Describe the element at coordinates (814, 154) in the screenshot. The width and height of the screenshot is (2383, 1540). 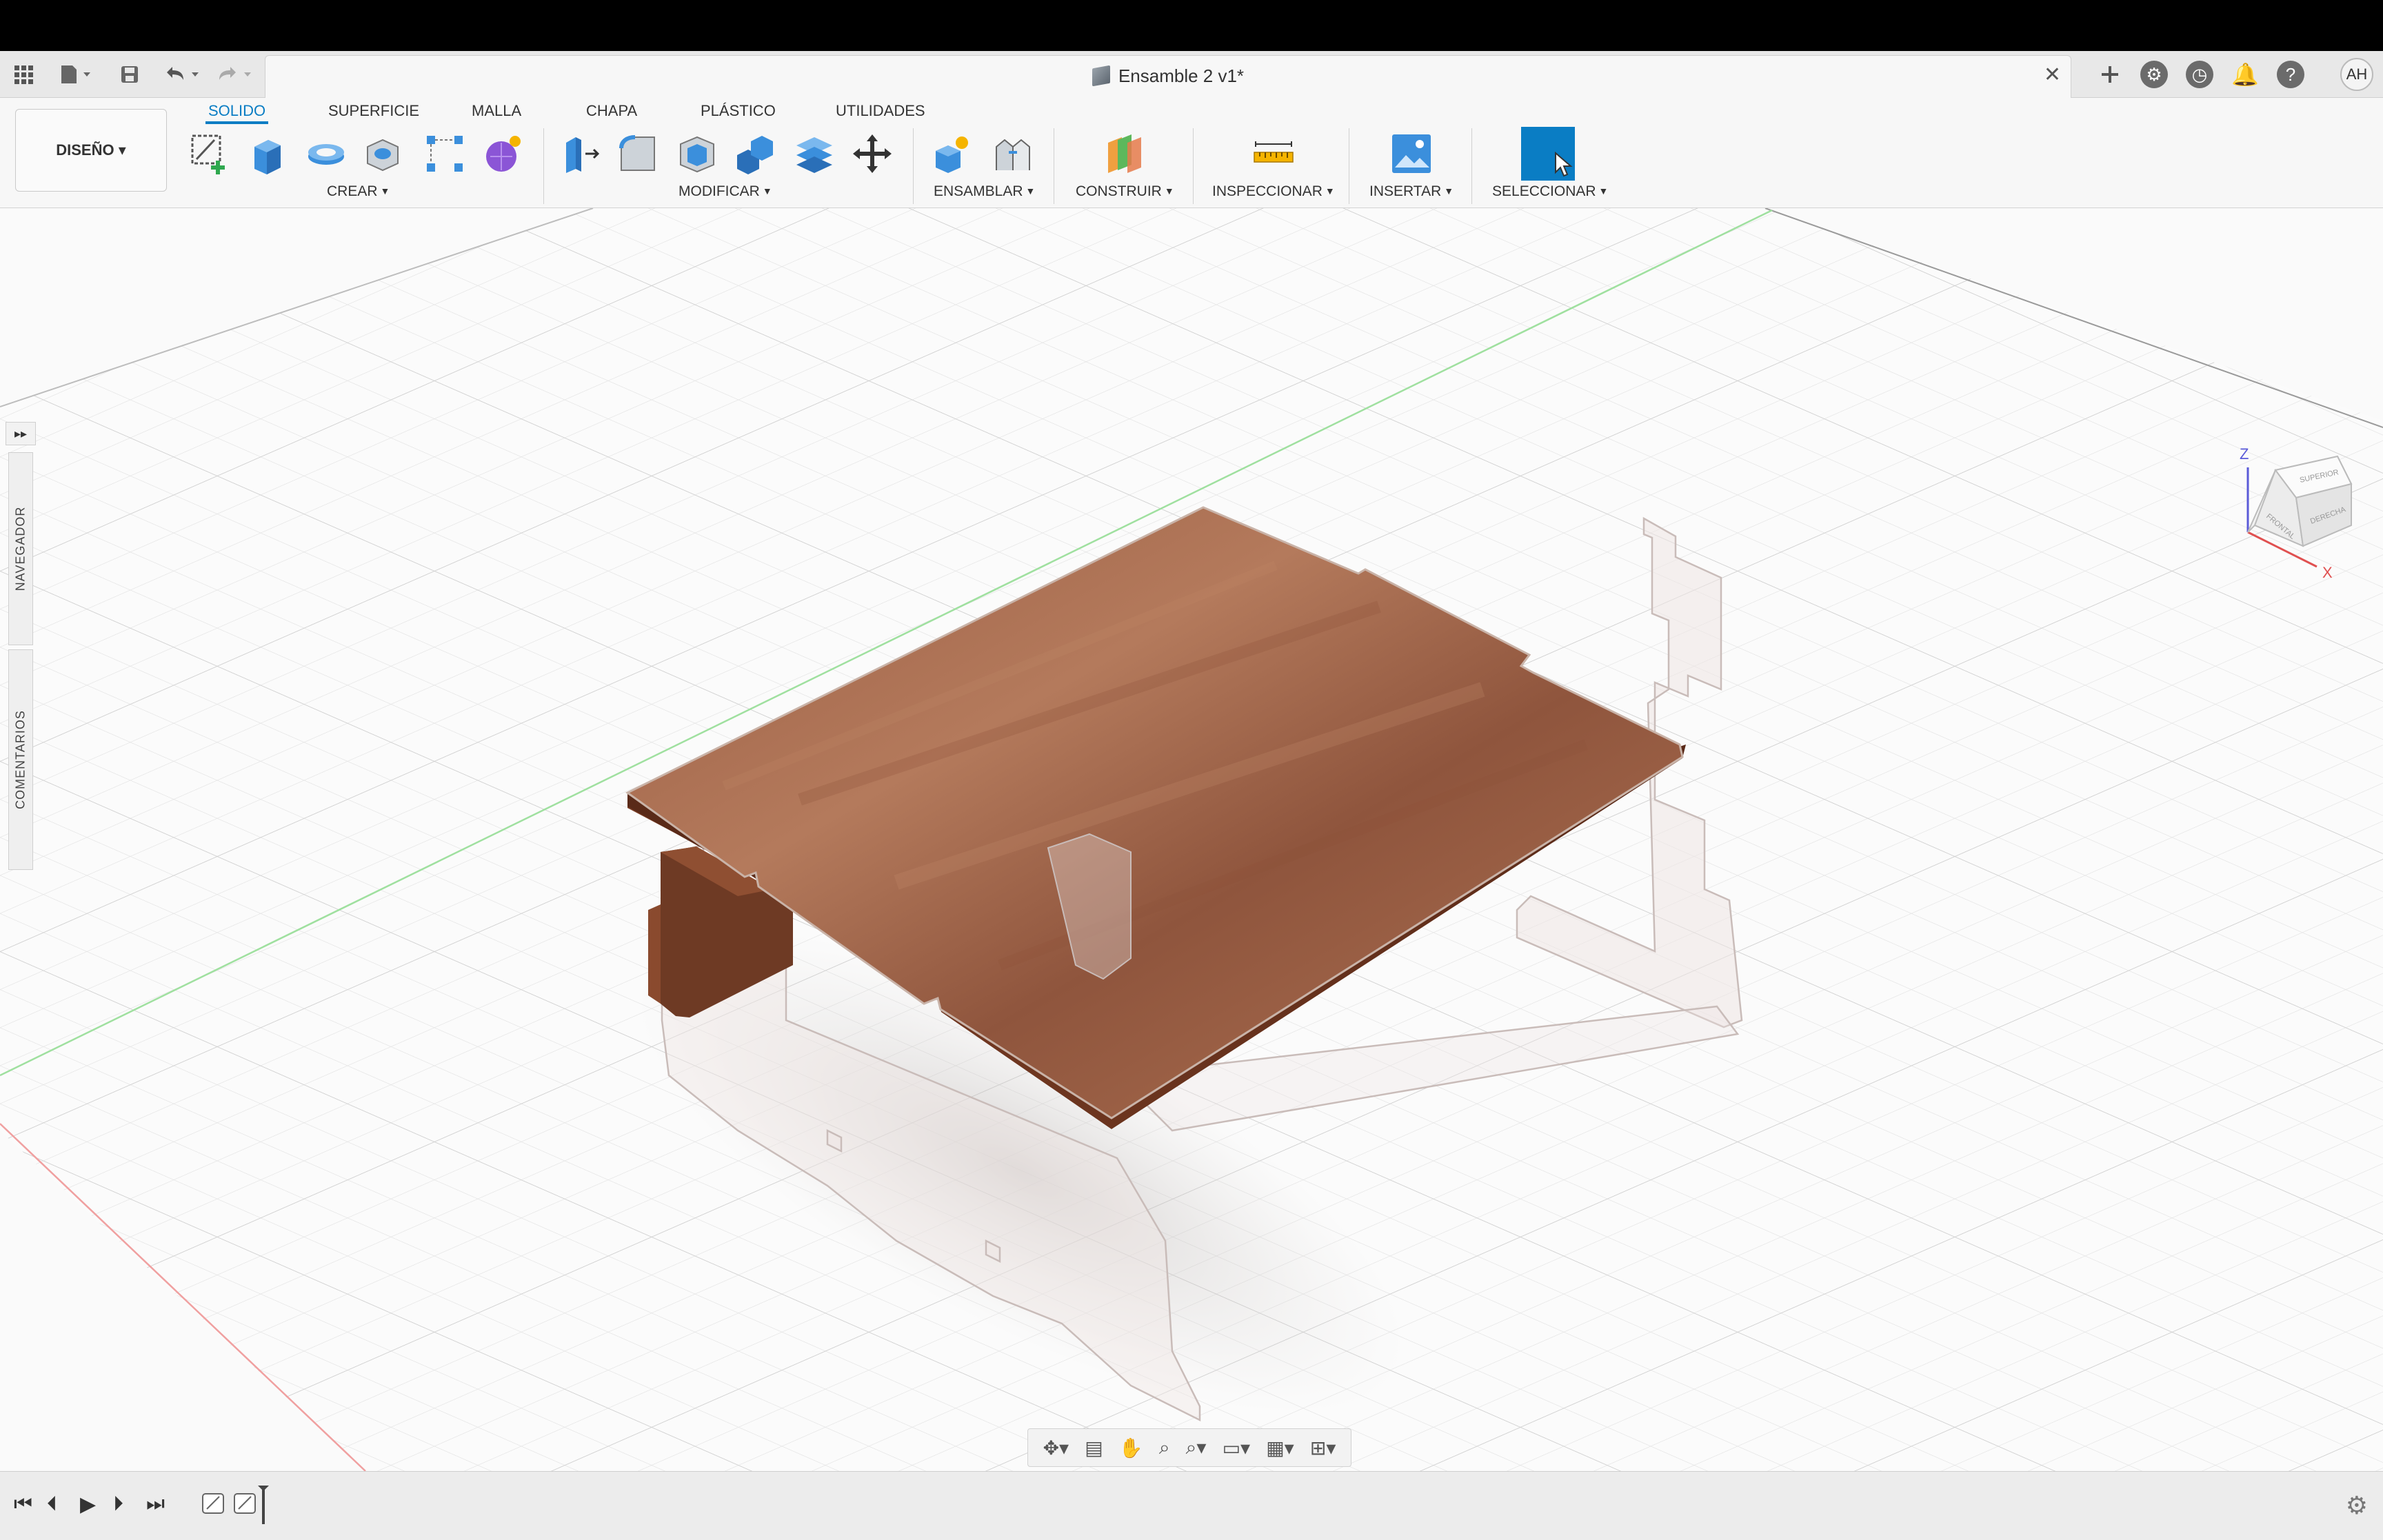
I see `split-body-icon` at that location.